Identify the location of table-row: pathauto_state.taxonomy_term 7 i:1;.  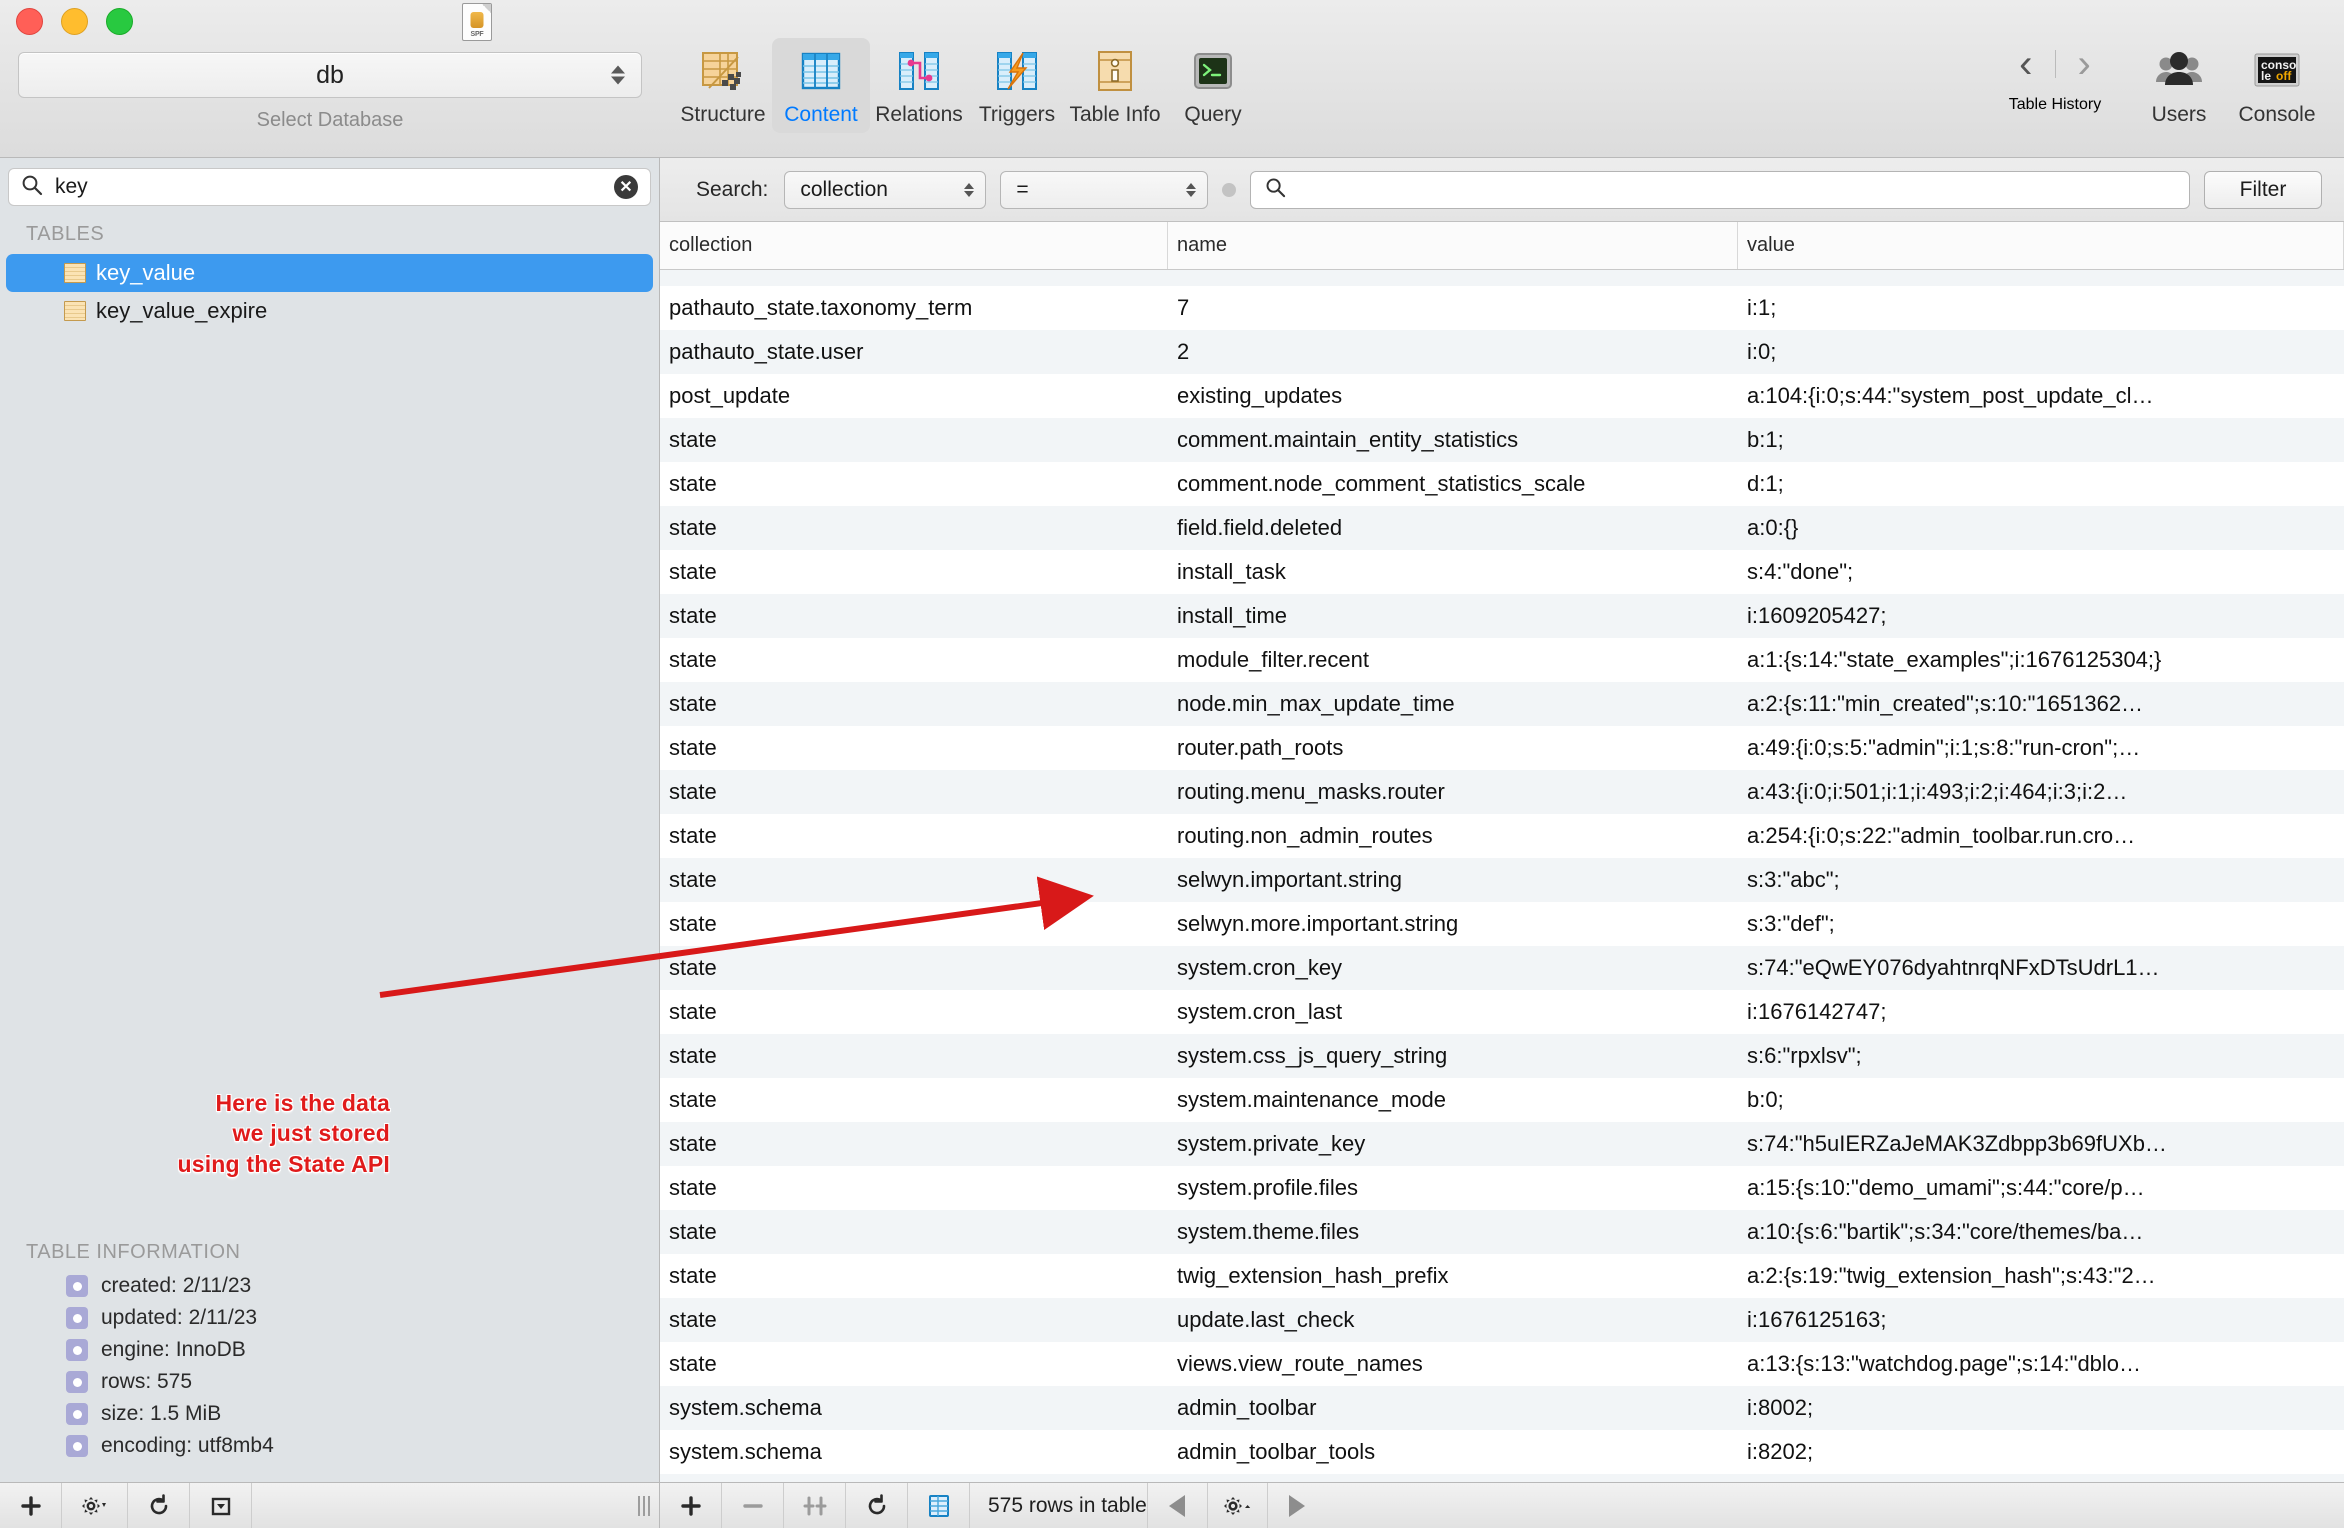
(1502, 308).